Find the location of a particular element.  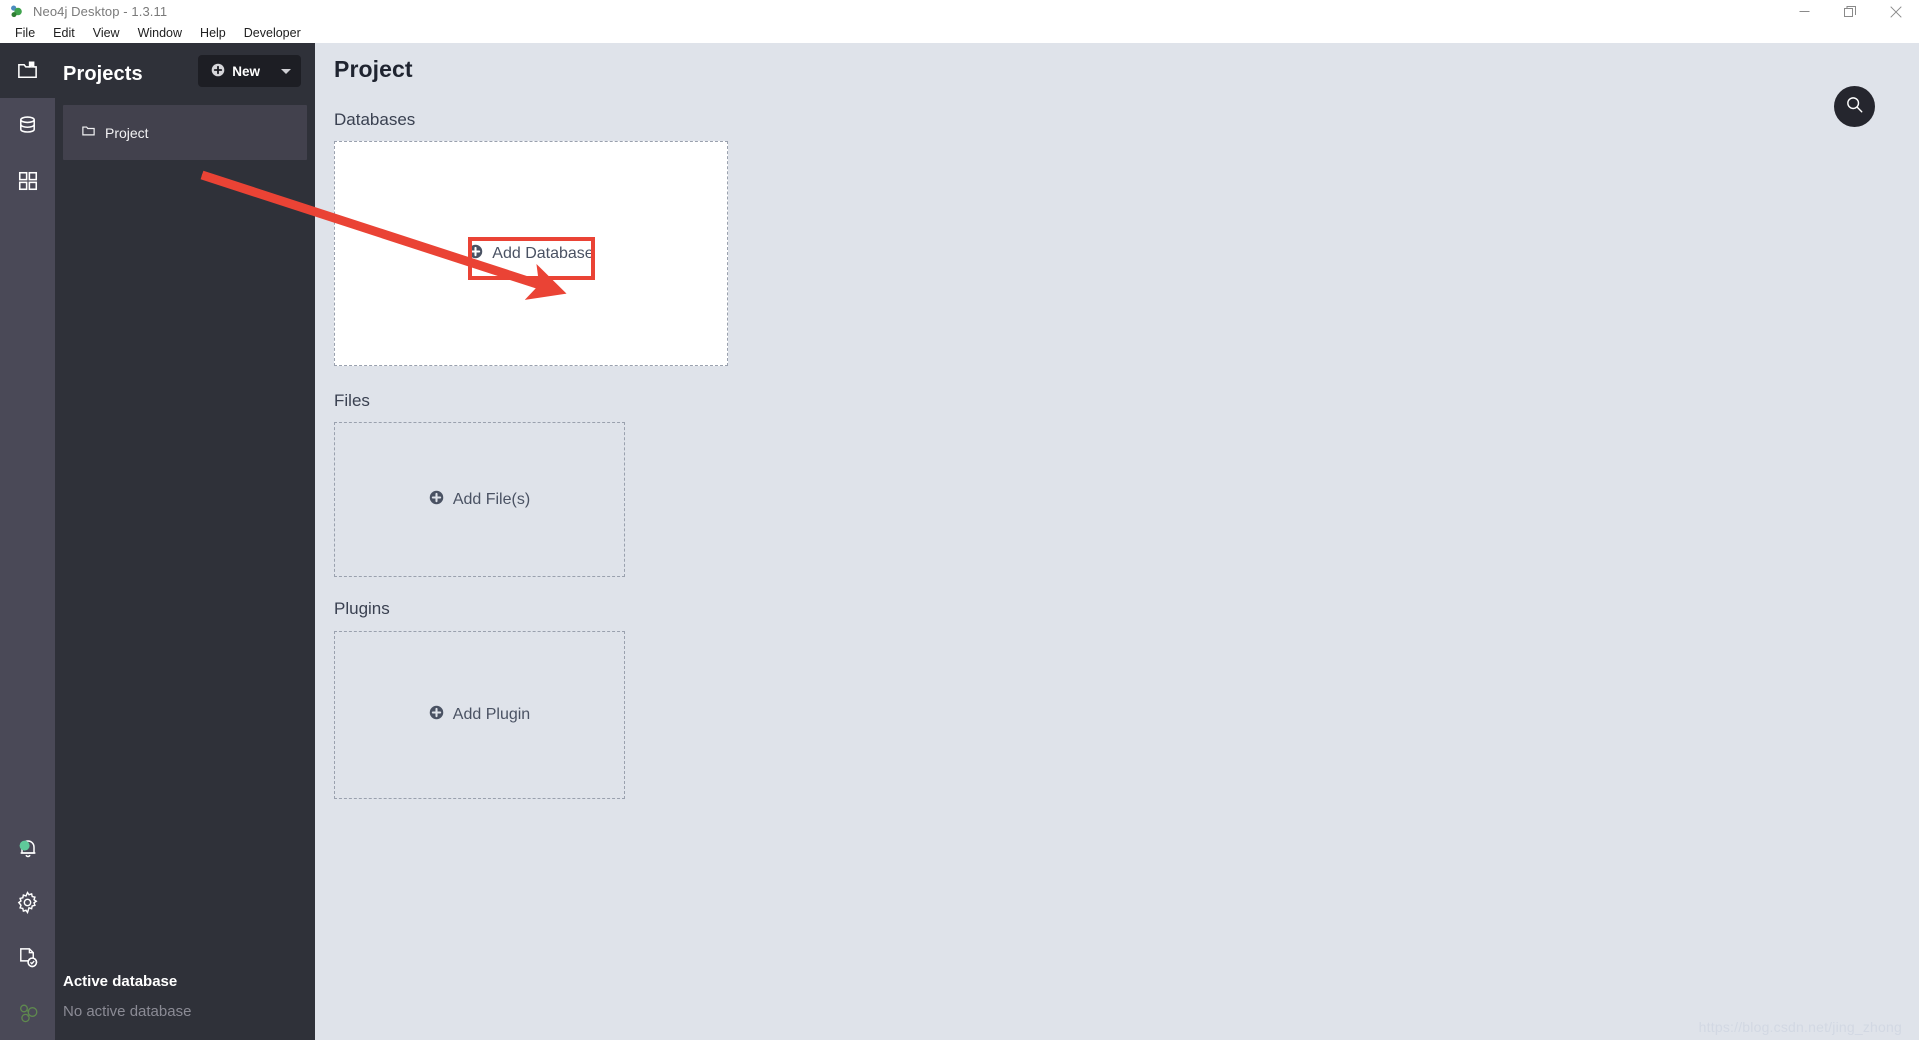

new-button: New is located at coordinates (234, 71).